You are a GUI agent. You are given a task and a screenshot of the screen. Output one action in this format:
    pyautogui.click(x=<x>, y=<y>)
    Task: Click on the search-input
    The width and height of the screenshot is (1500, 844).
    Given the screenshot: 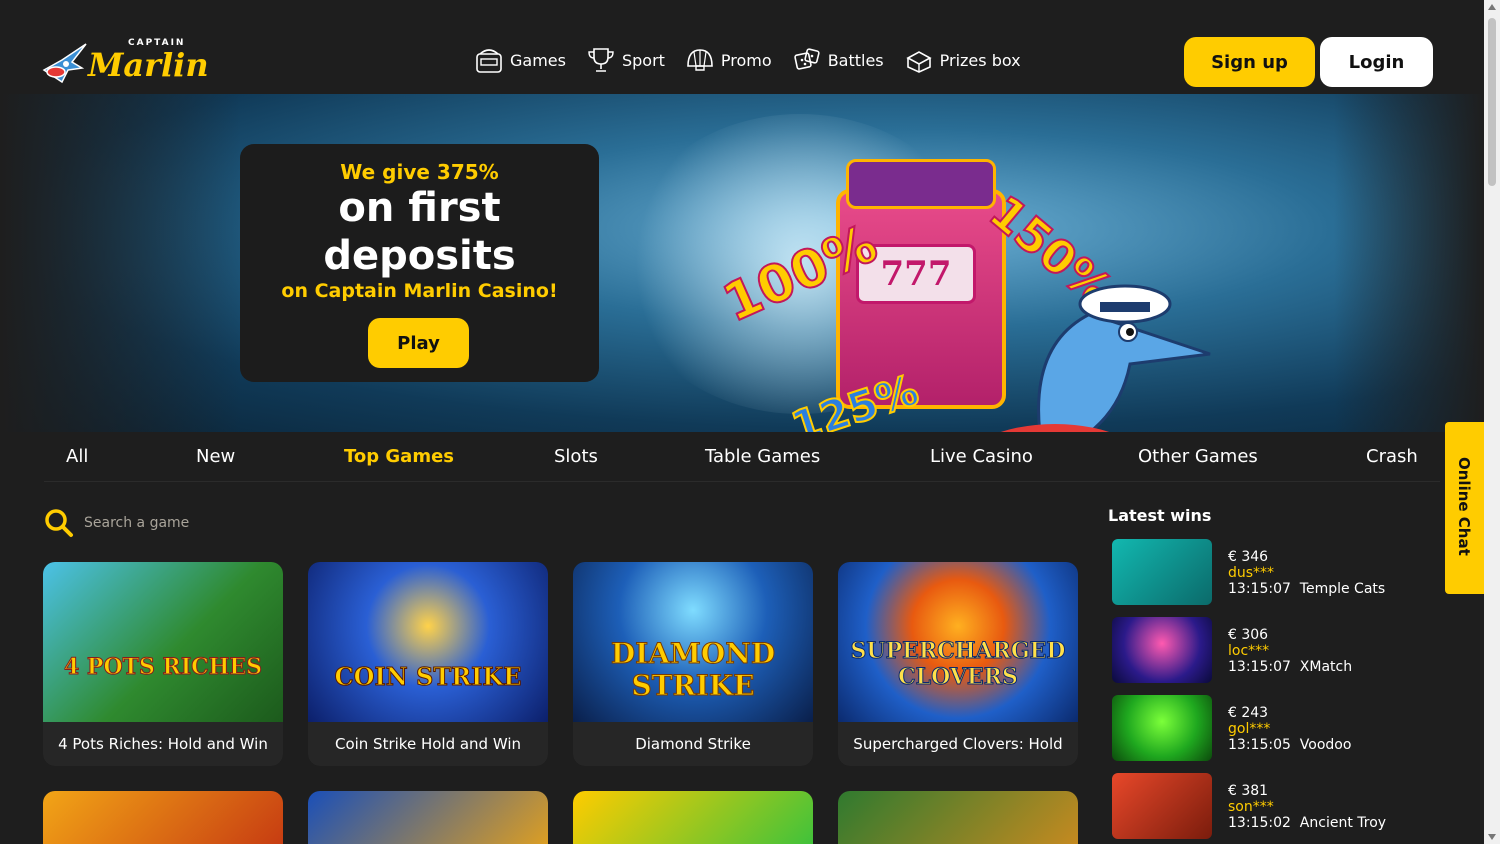 What is the action you would take?
    pyautogui.click(x=234, y=523)
    